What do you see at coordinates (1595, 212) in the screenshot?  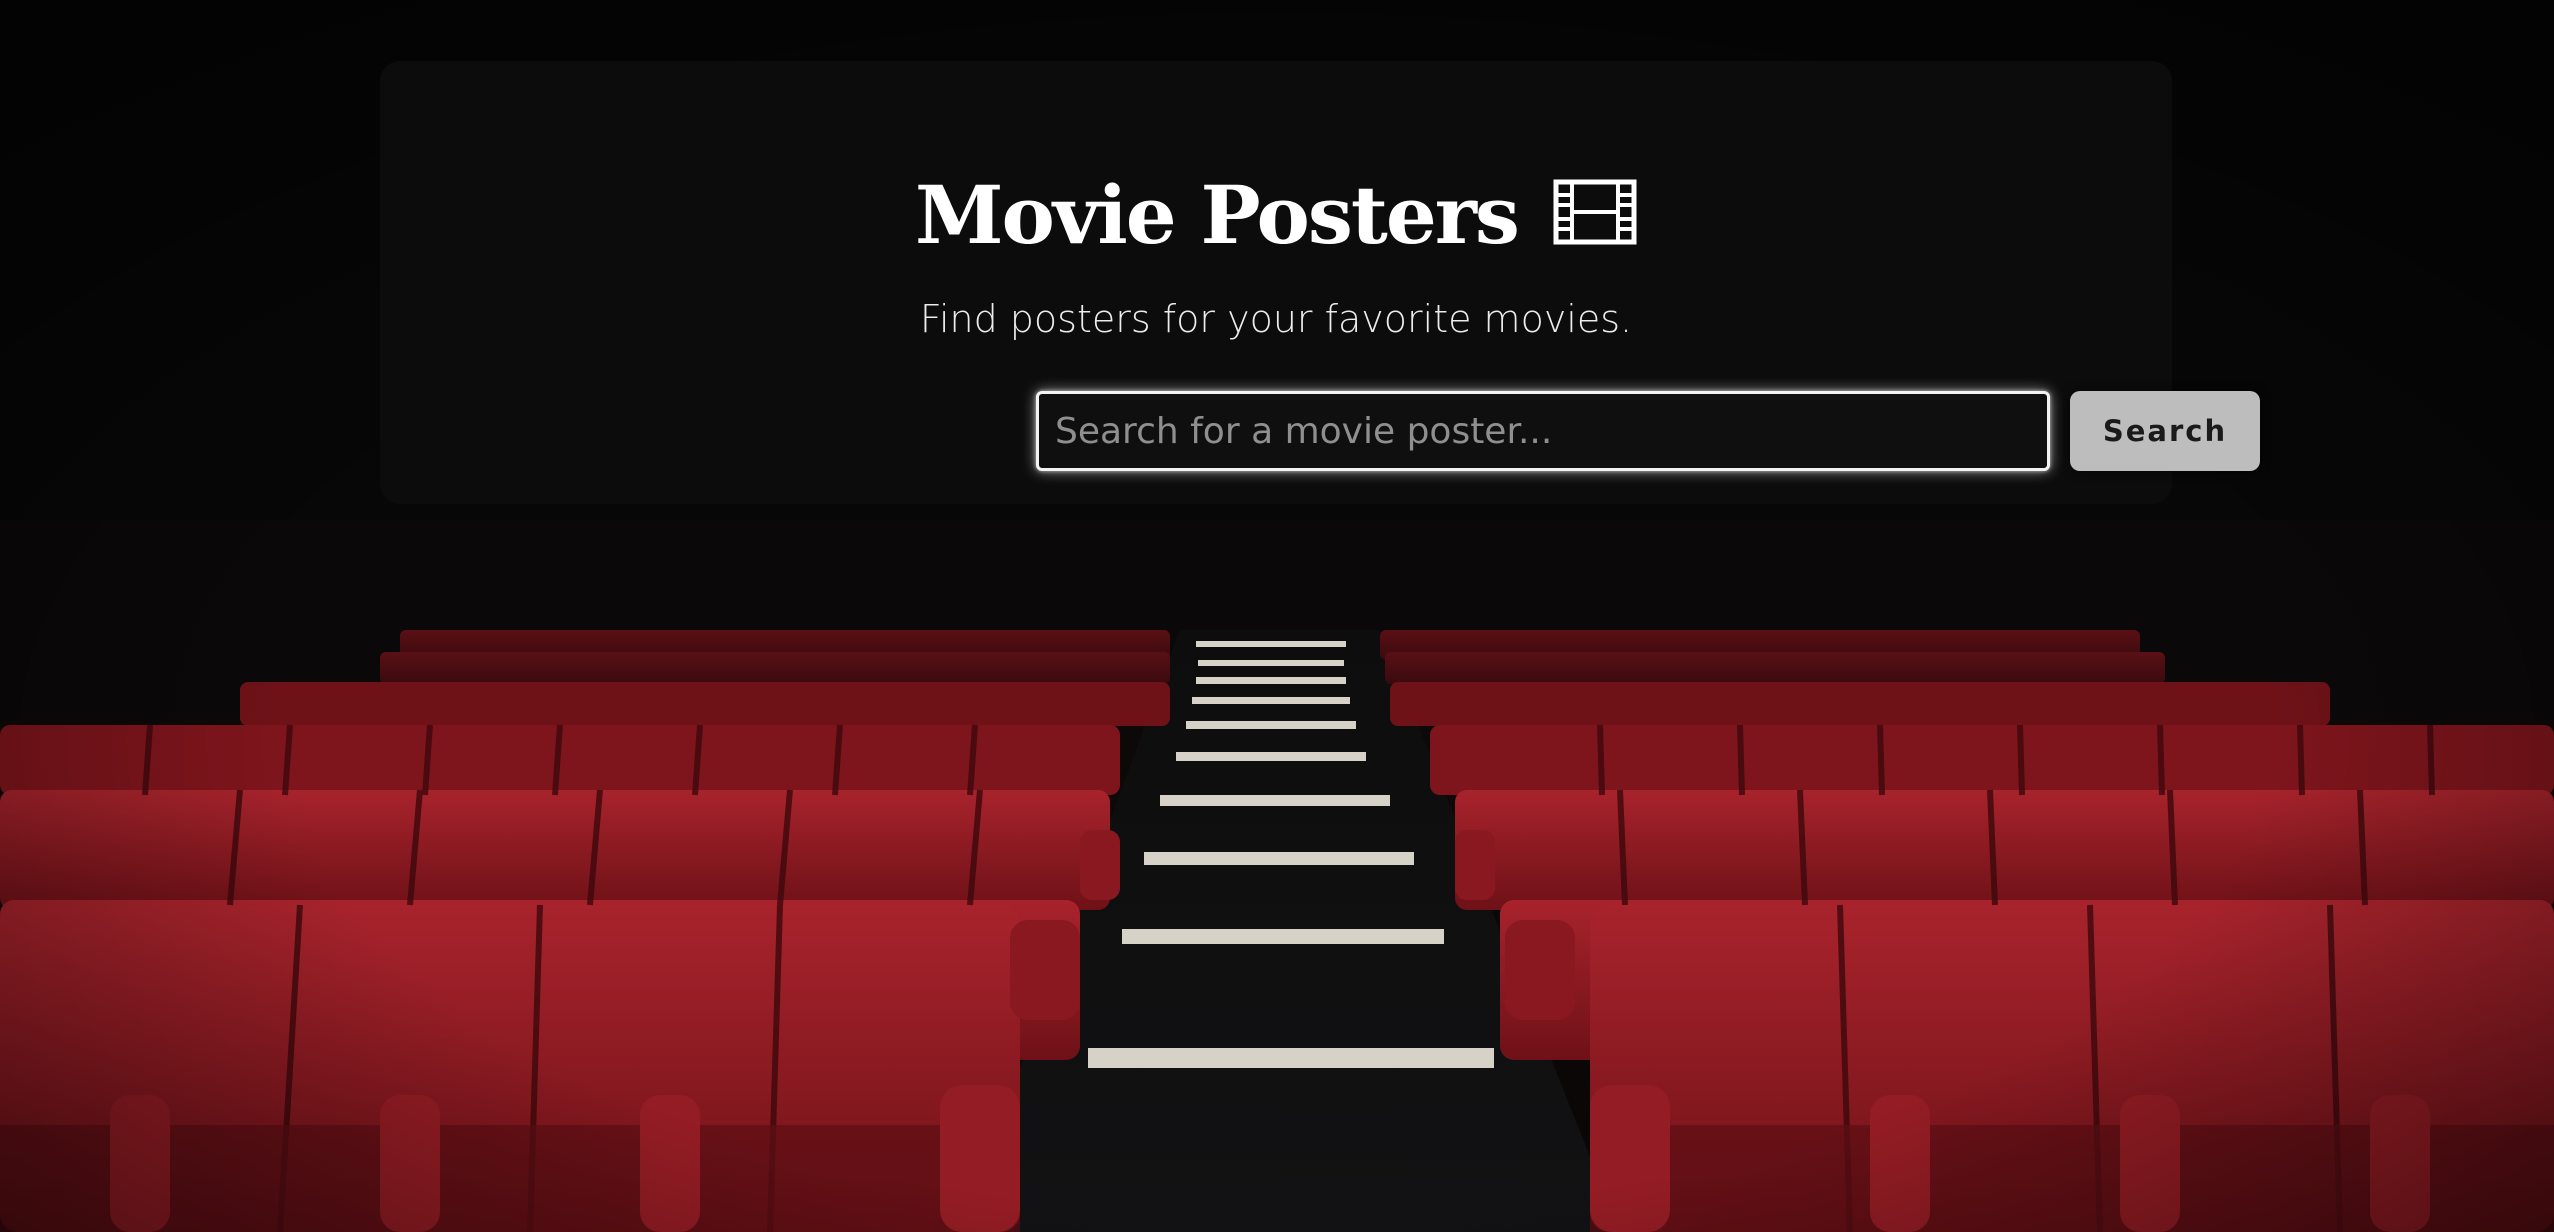 I see `film-icon` at bounding box center [1595, 212].